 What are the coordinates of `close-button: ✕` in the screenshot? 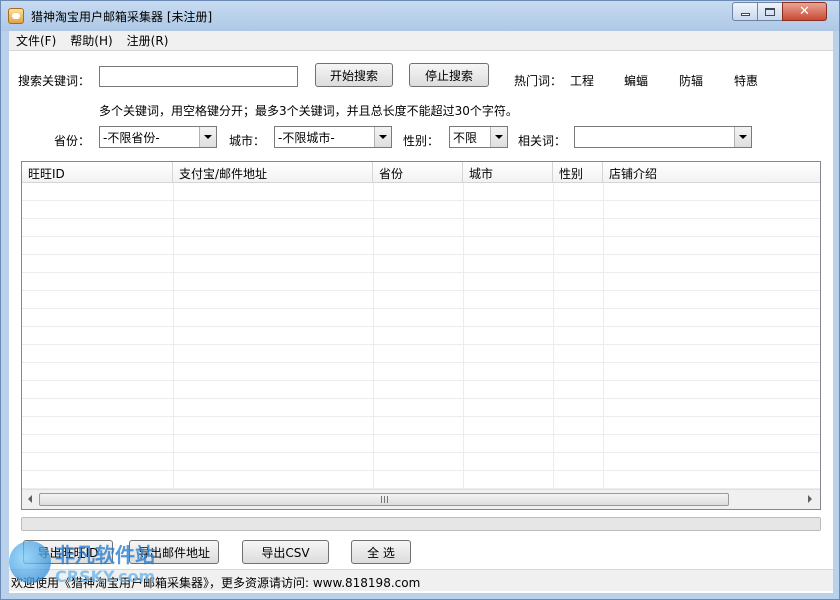 It's located at (804, 11).